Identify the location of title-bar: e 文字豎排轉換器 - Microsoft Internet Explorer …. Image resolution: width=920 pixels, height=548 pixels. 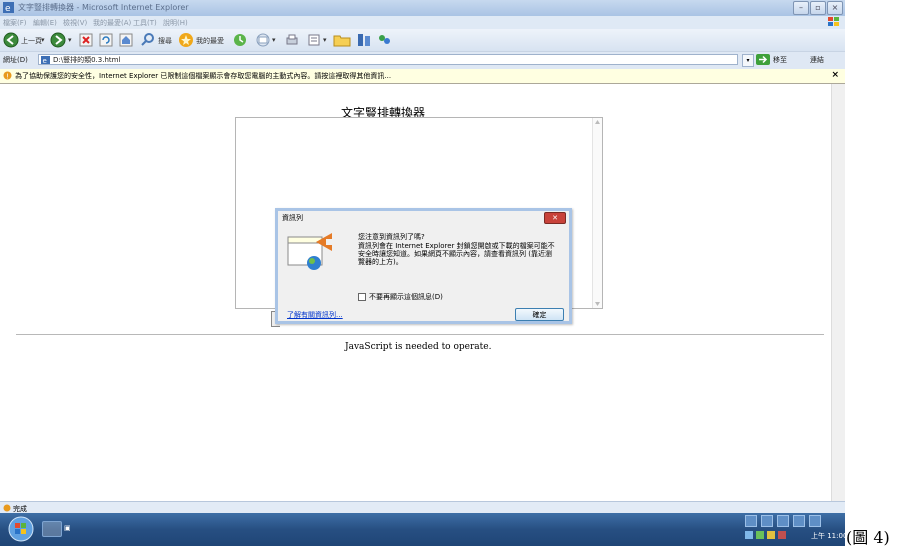
(422, 8).